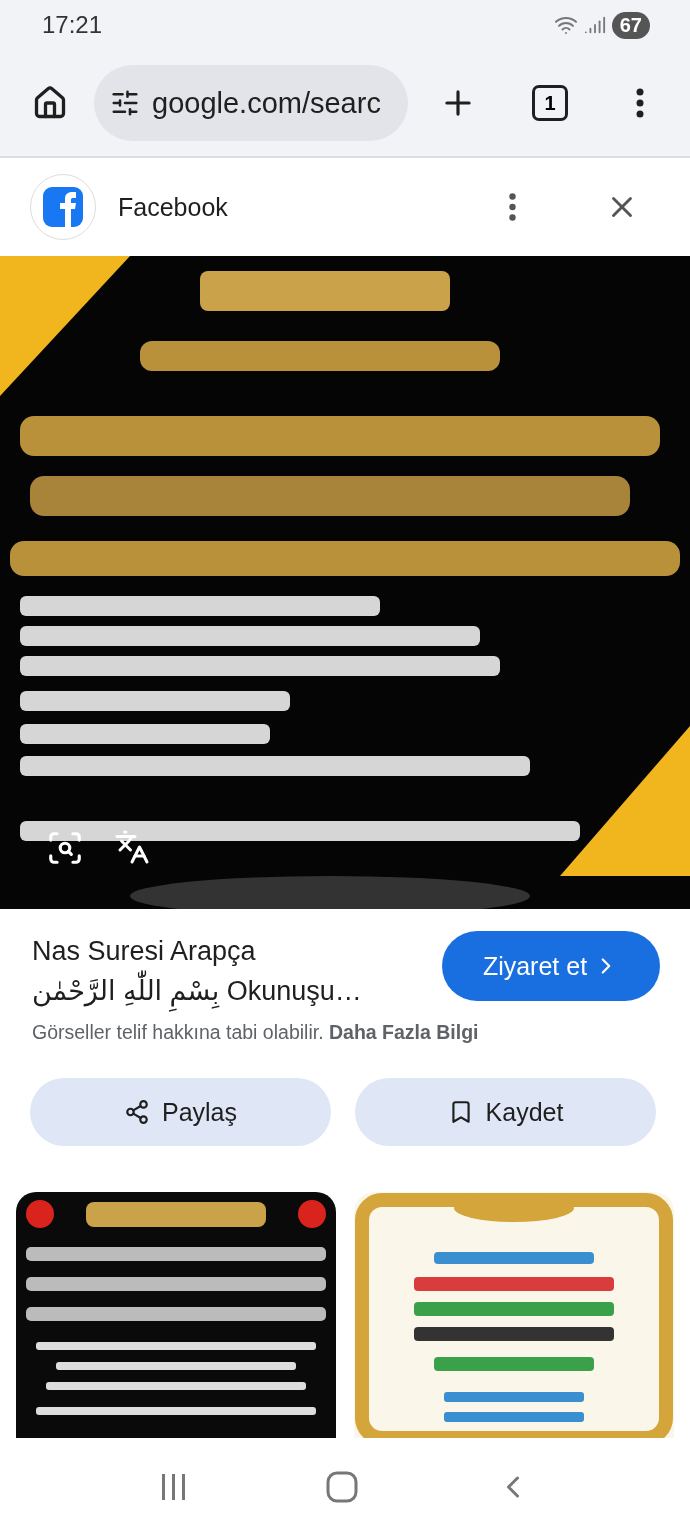 The image size is (690, 1533). Describe the element at coordinates (173, 207) in the screenshot. I see `source-name: Facebook` at that location.